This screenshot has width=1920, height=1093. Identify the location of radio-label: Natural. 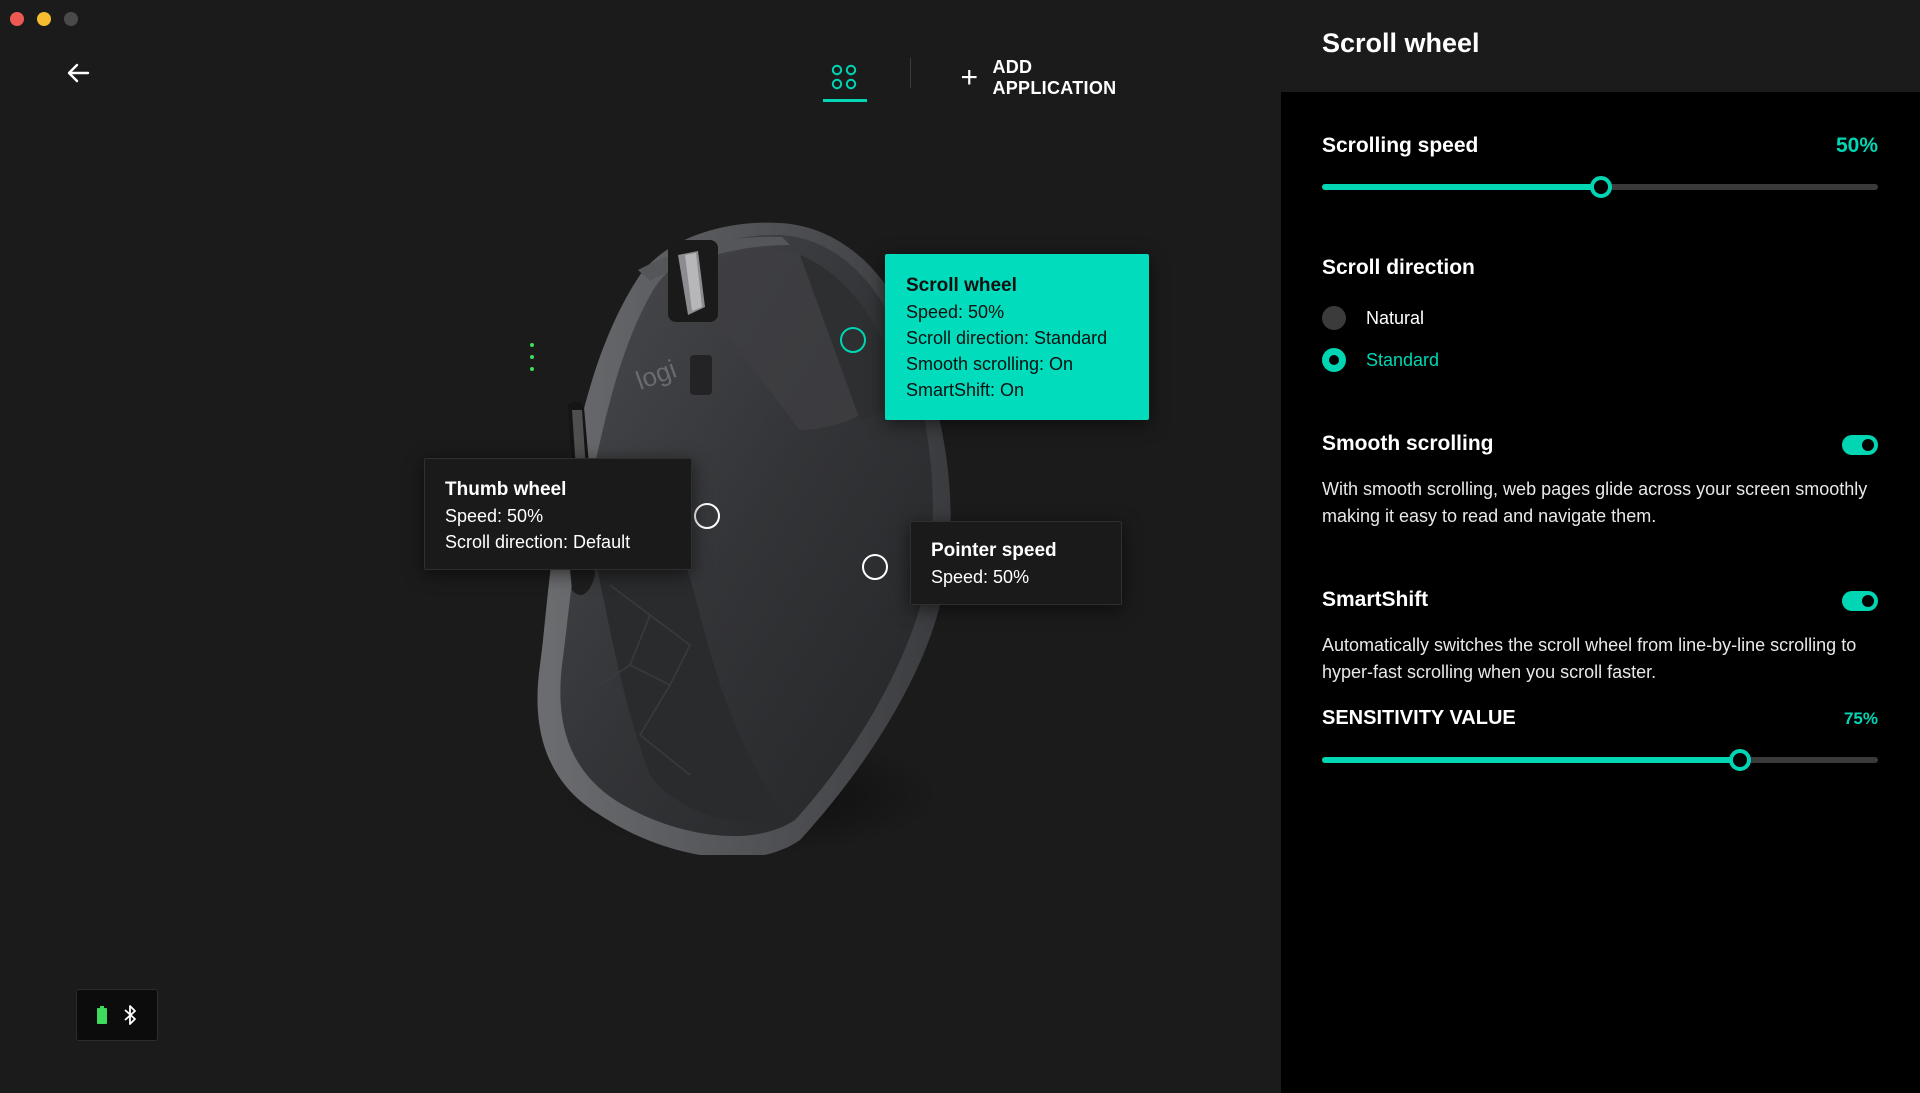
(1395, 317).